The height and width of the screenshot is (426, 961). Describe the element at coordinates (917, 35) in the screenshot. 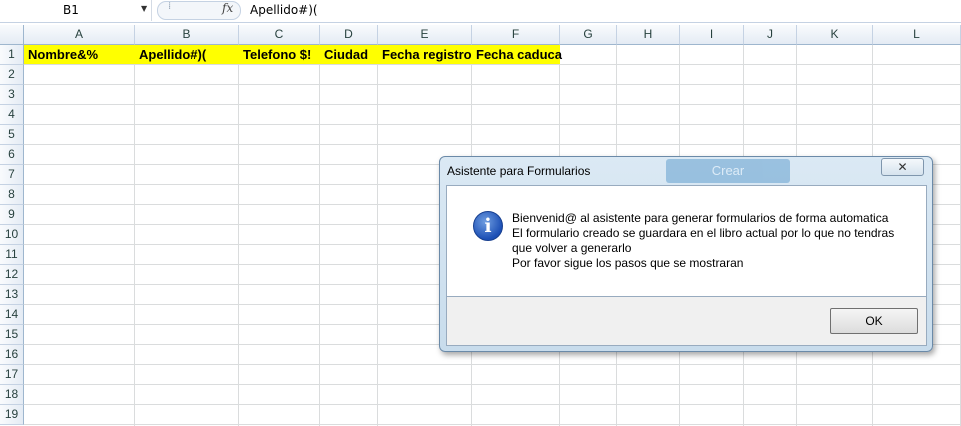

I see `column-header-l: L` at that location.